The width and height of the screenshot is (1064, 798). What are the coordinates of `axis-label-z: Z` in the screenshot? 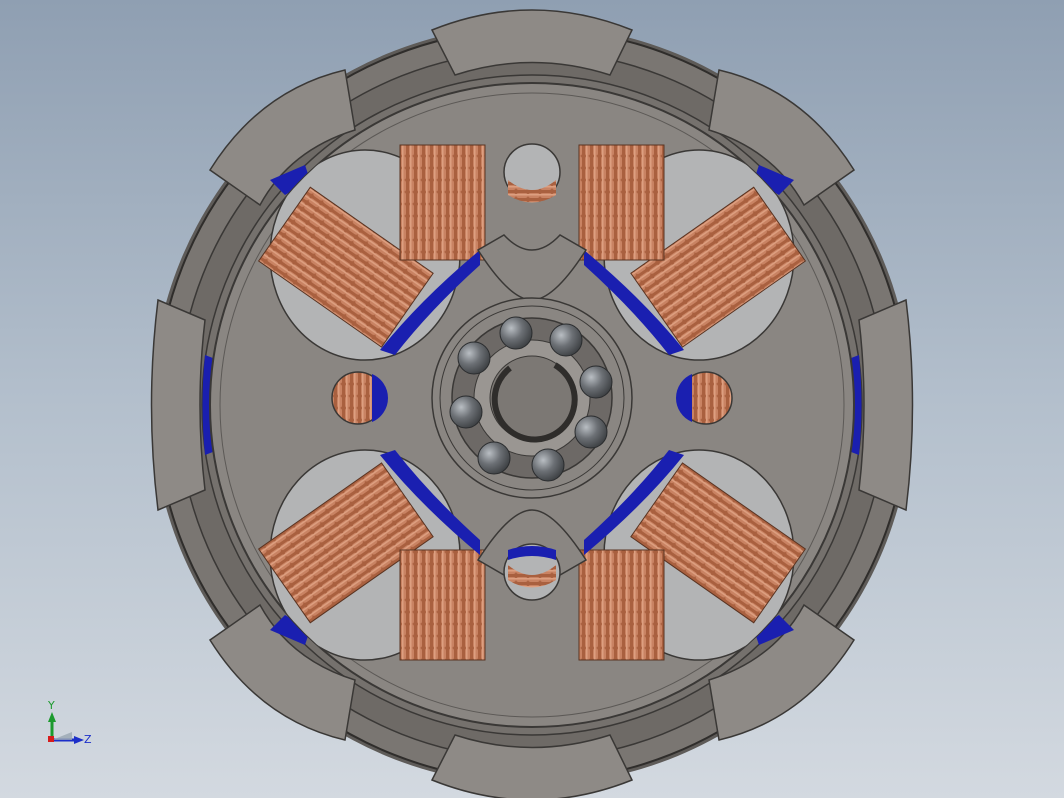 It's located at (88, 739).